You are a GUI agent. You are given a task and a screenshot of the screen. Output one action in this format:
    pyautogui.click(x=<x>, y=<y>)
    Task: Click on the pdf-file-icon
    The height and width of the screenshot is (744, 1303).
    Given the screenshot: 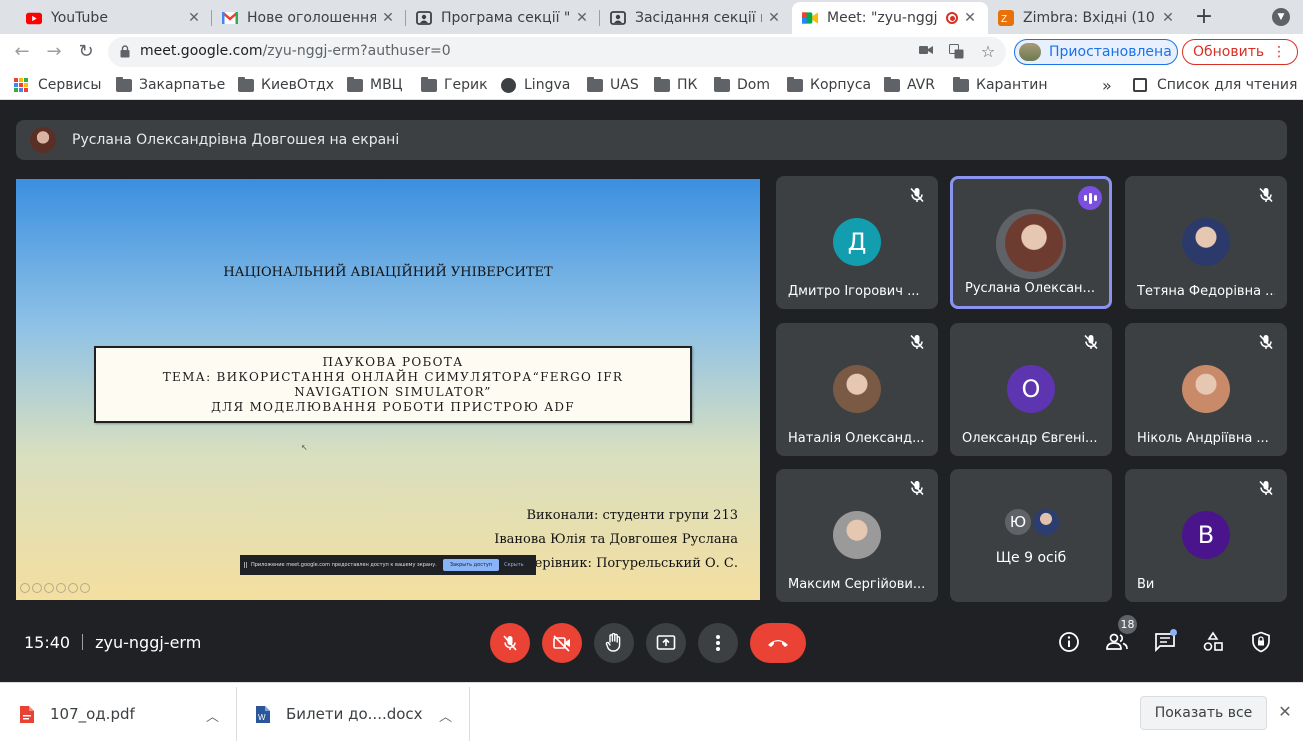 What is the action you would take?
    pyautogui.click(x=27, y=714)
    